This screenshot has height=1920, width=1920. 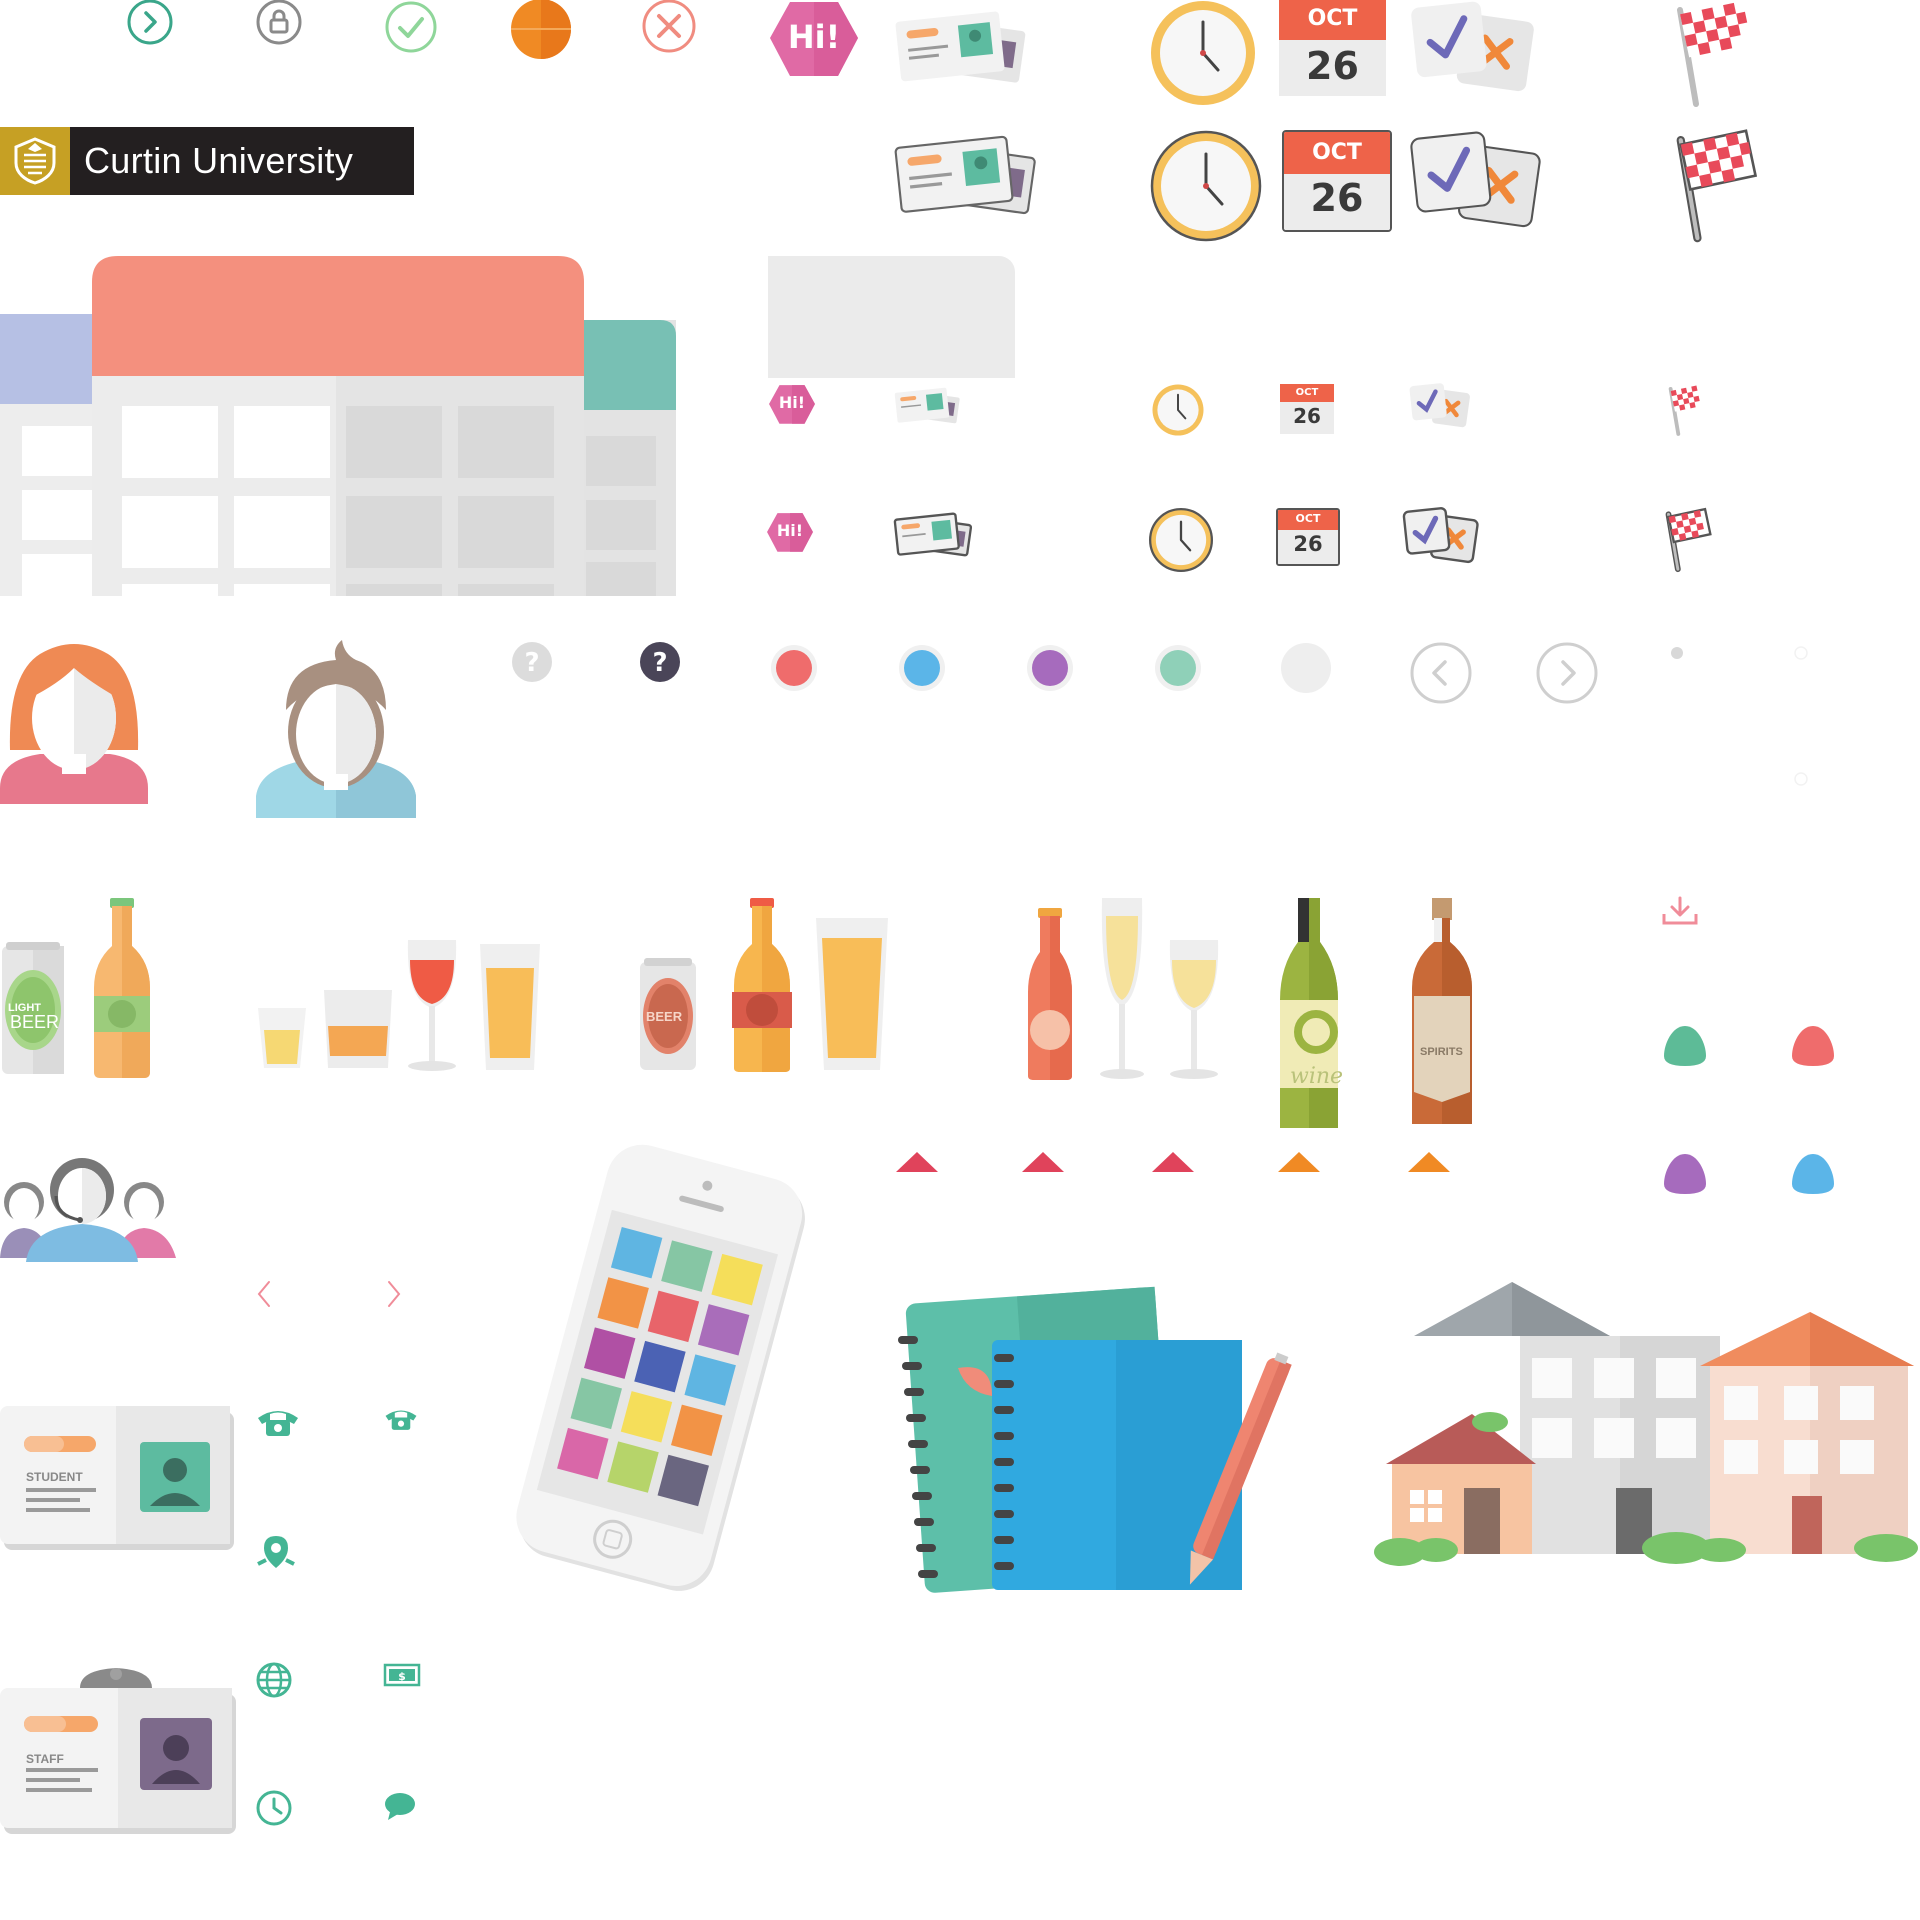 What do you see at coordinates (1306, 668) in the screenshot?
I see `gray-dot-icon` at bounding box center [1306, 668].